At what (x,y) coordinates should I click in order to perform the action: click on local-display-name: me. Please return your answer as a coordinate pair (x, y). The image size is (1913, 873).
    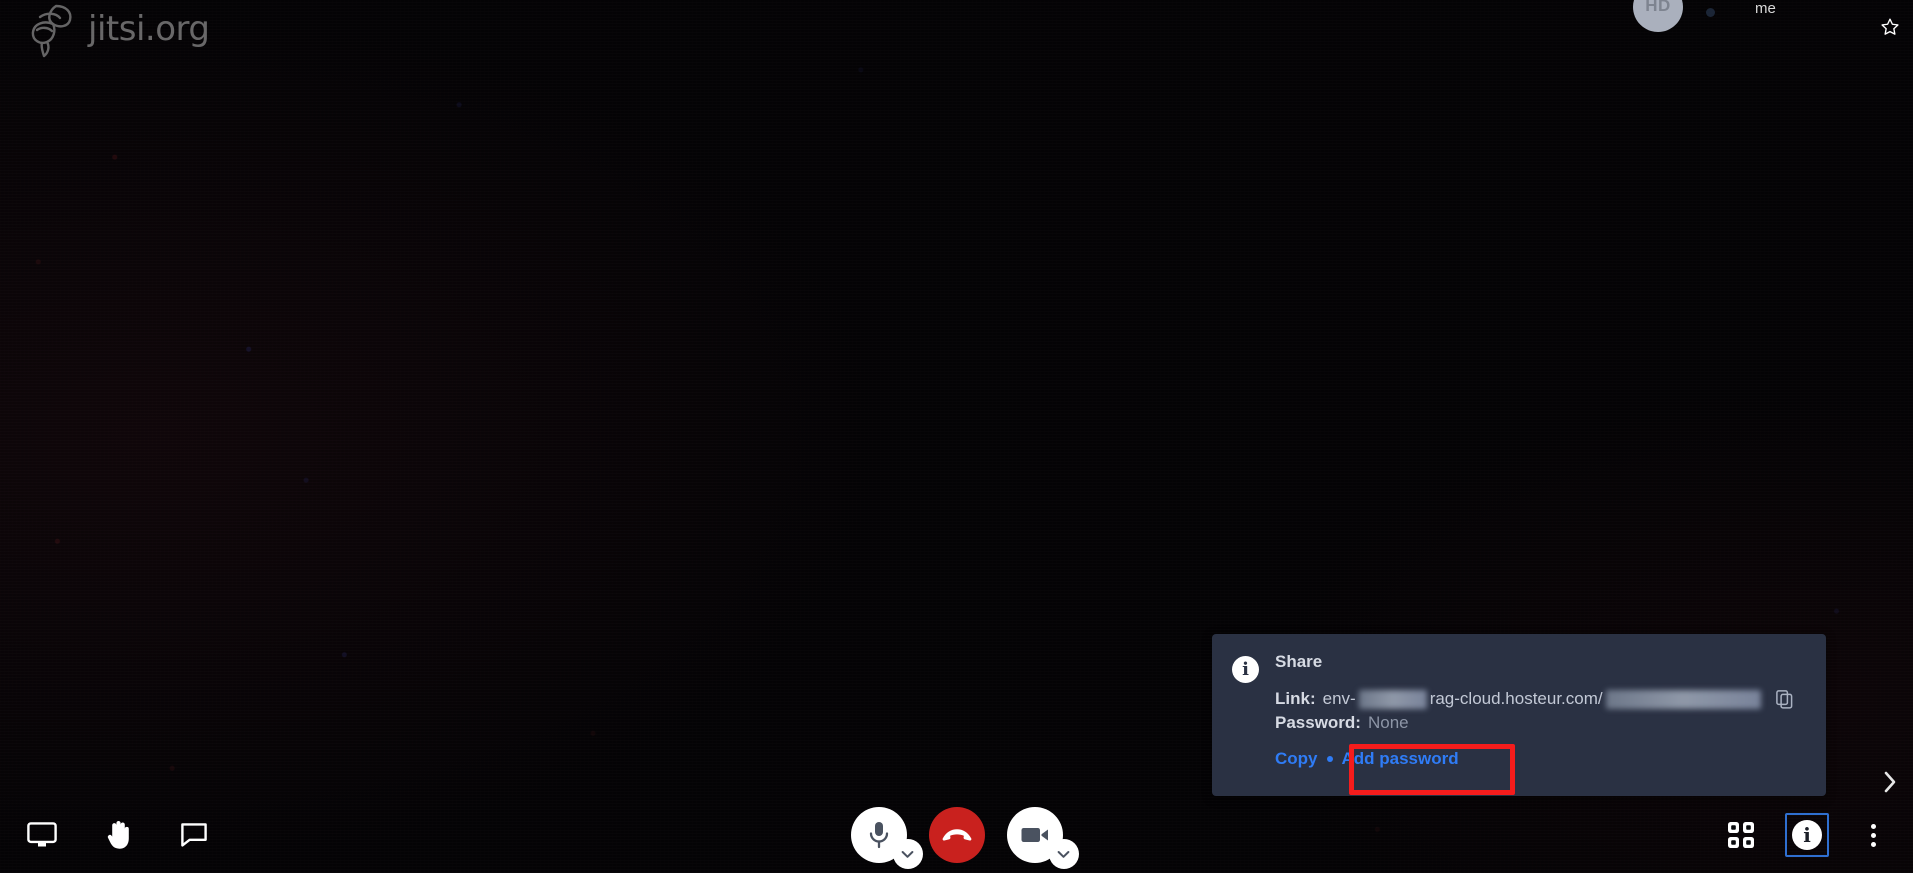
    Looking at the image, I should click on (1765, 8).